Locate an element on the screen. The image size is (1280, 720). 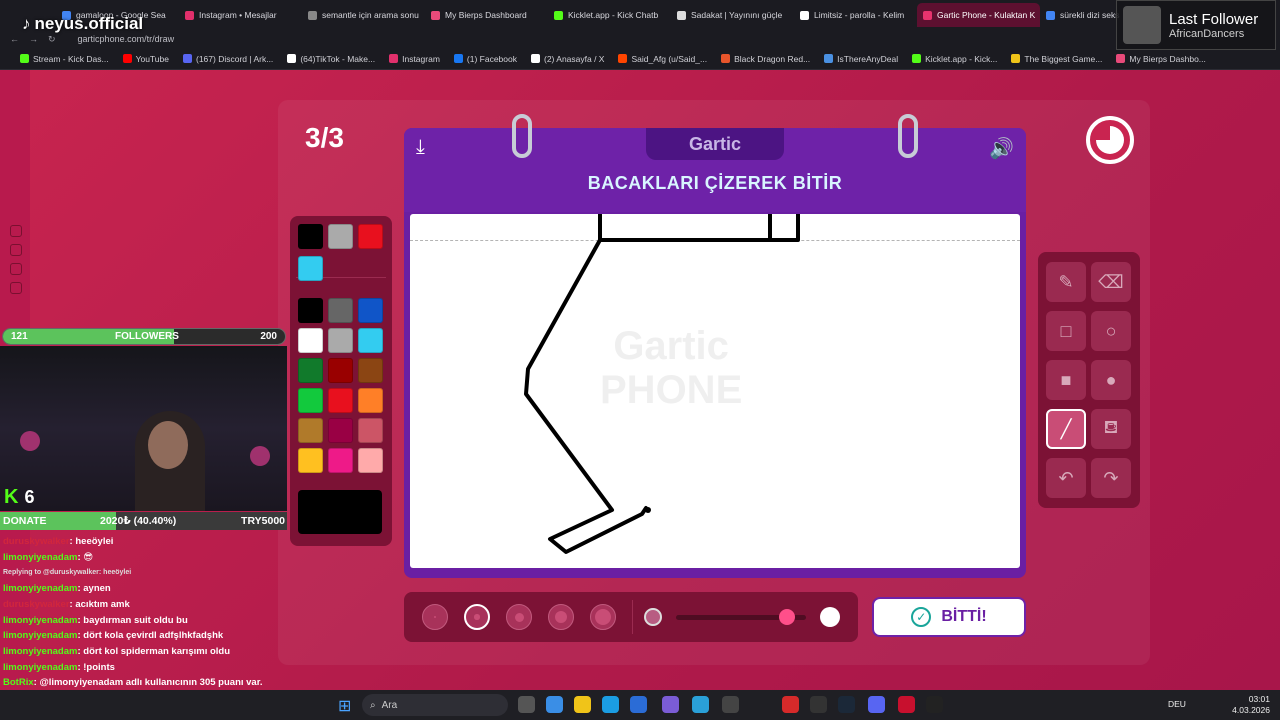
line-icon: ╱ is located at coordinates (1066, 429).